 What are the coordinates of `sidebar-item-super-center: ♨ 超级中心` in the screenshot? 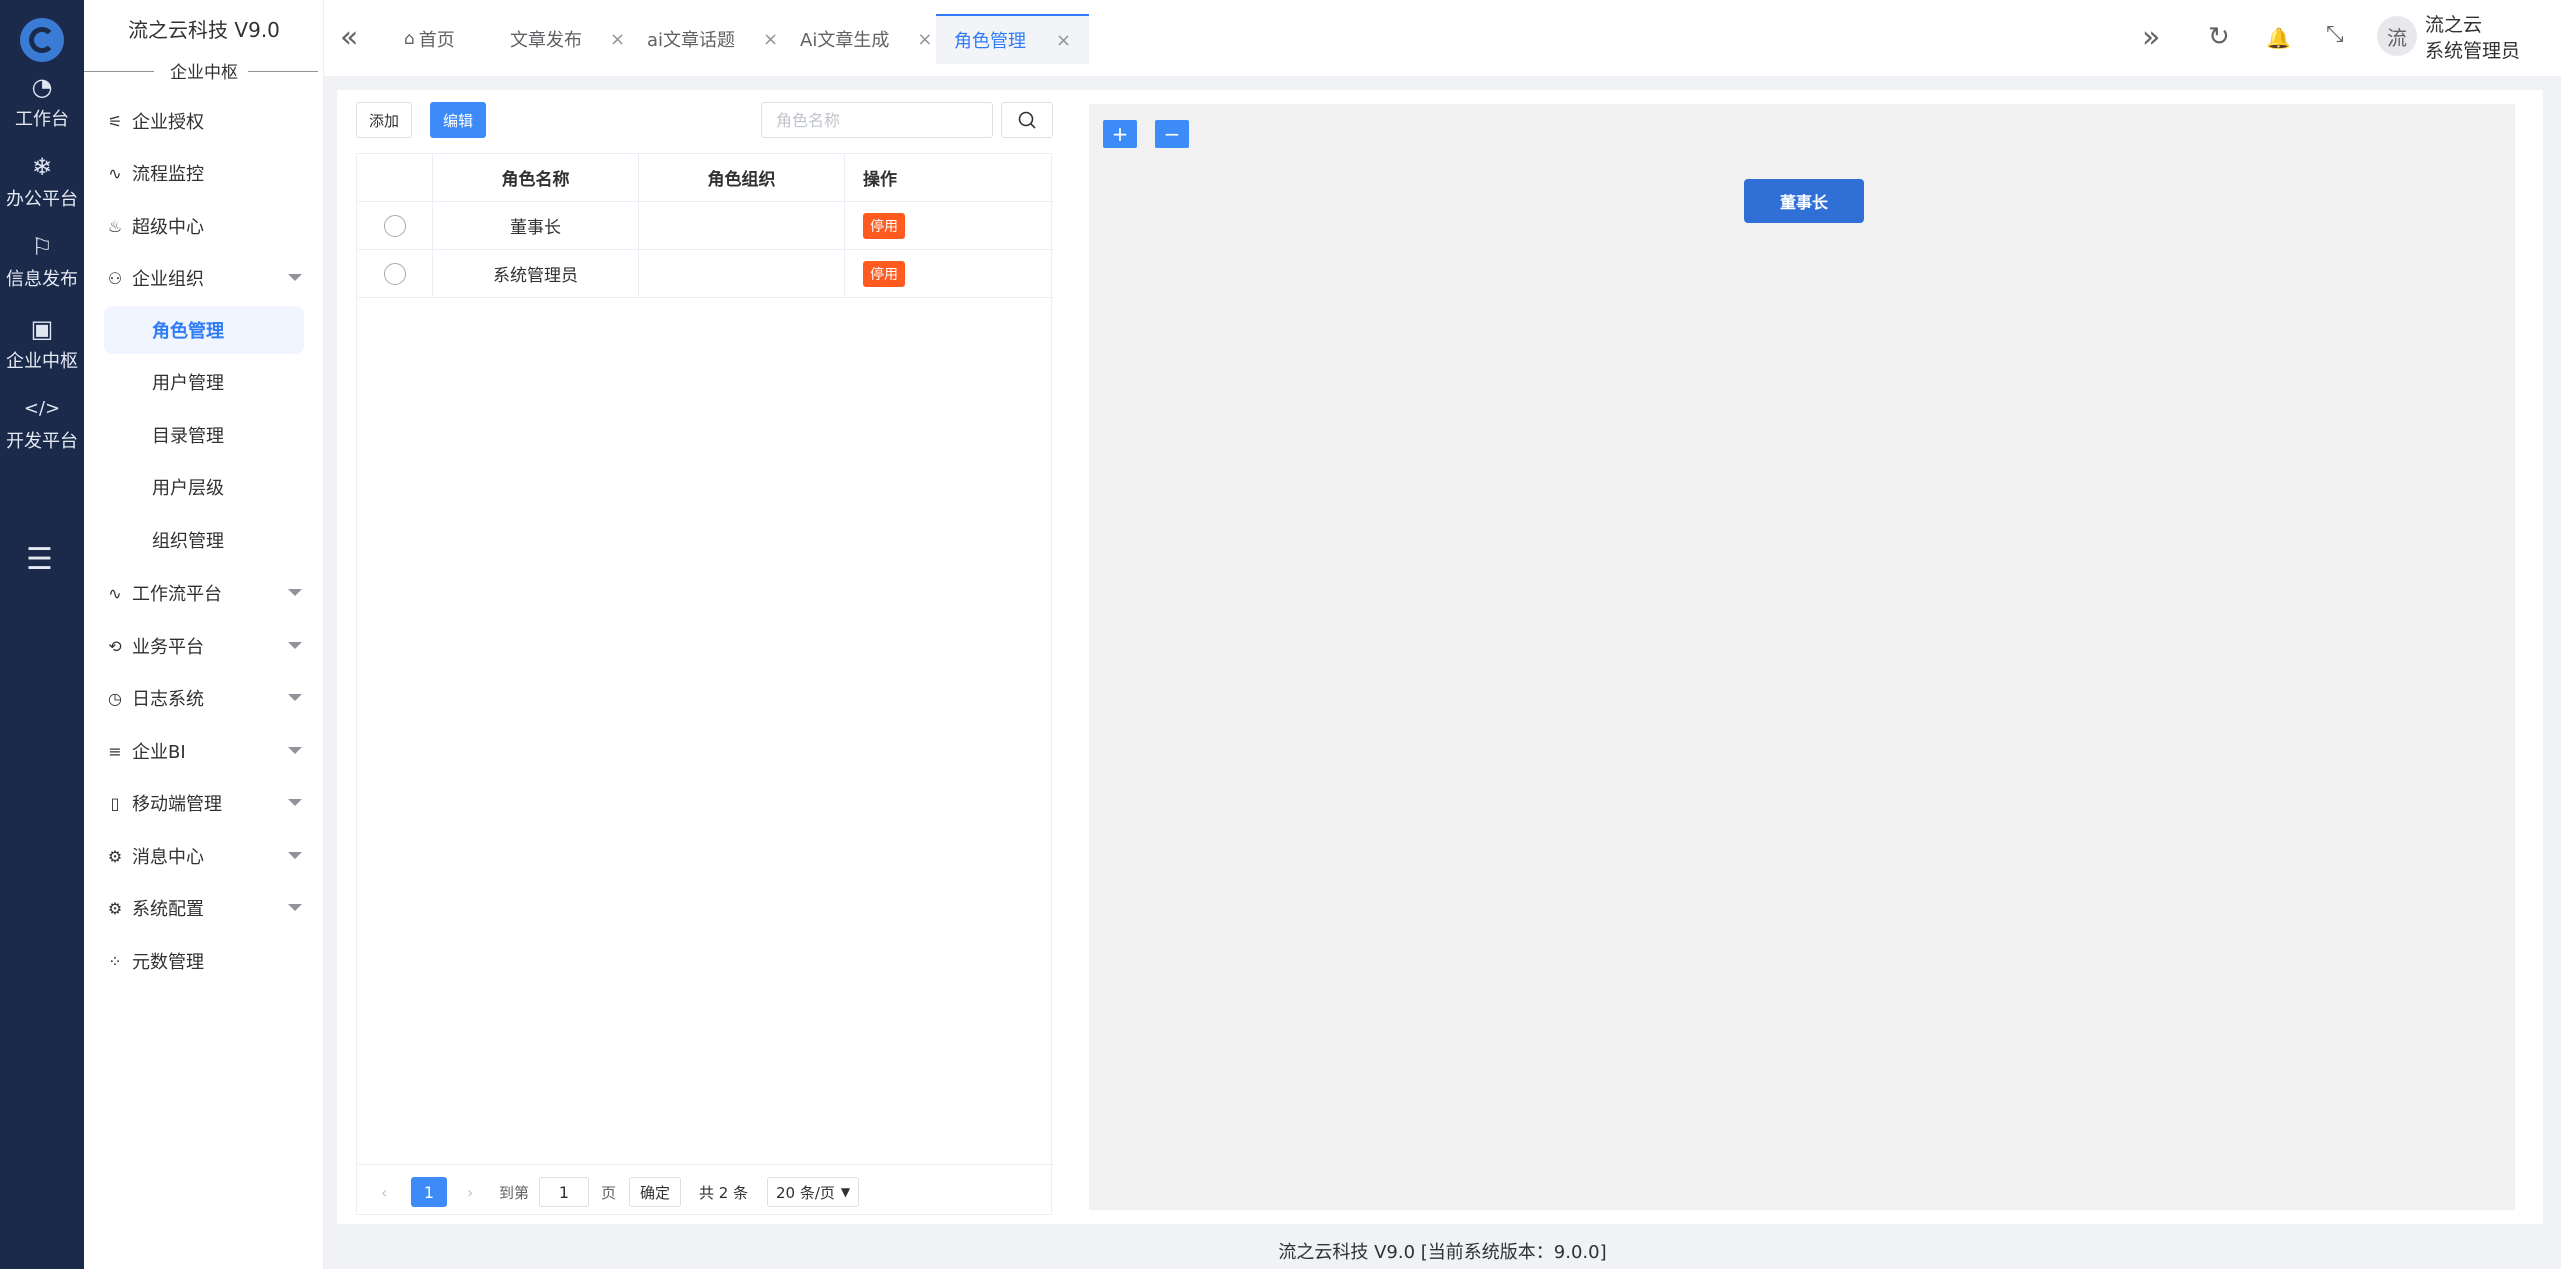 It's located at (209, 226).